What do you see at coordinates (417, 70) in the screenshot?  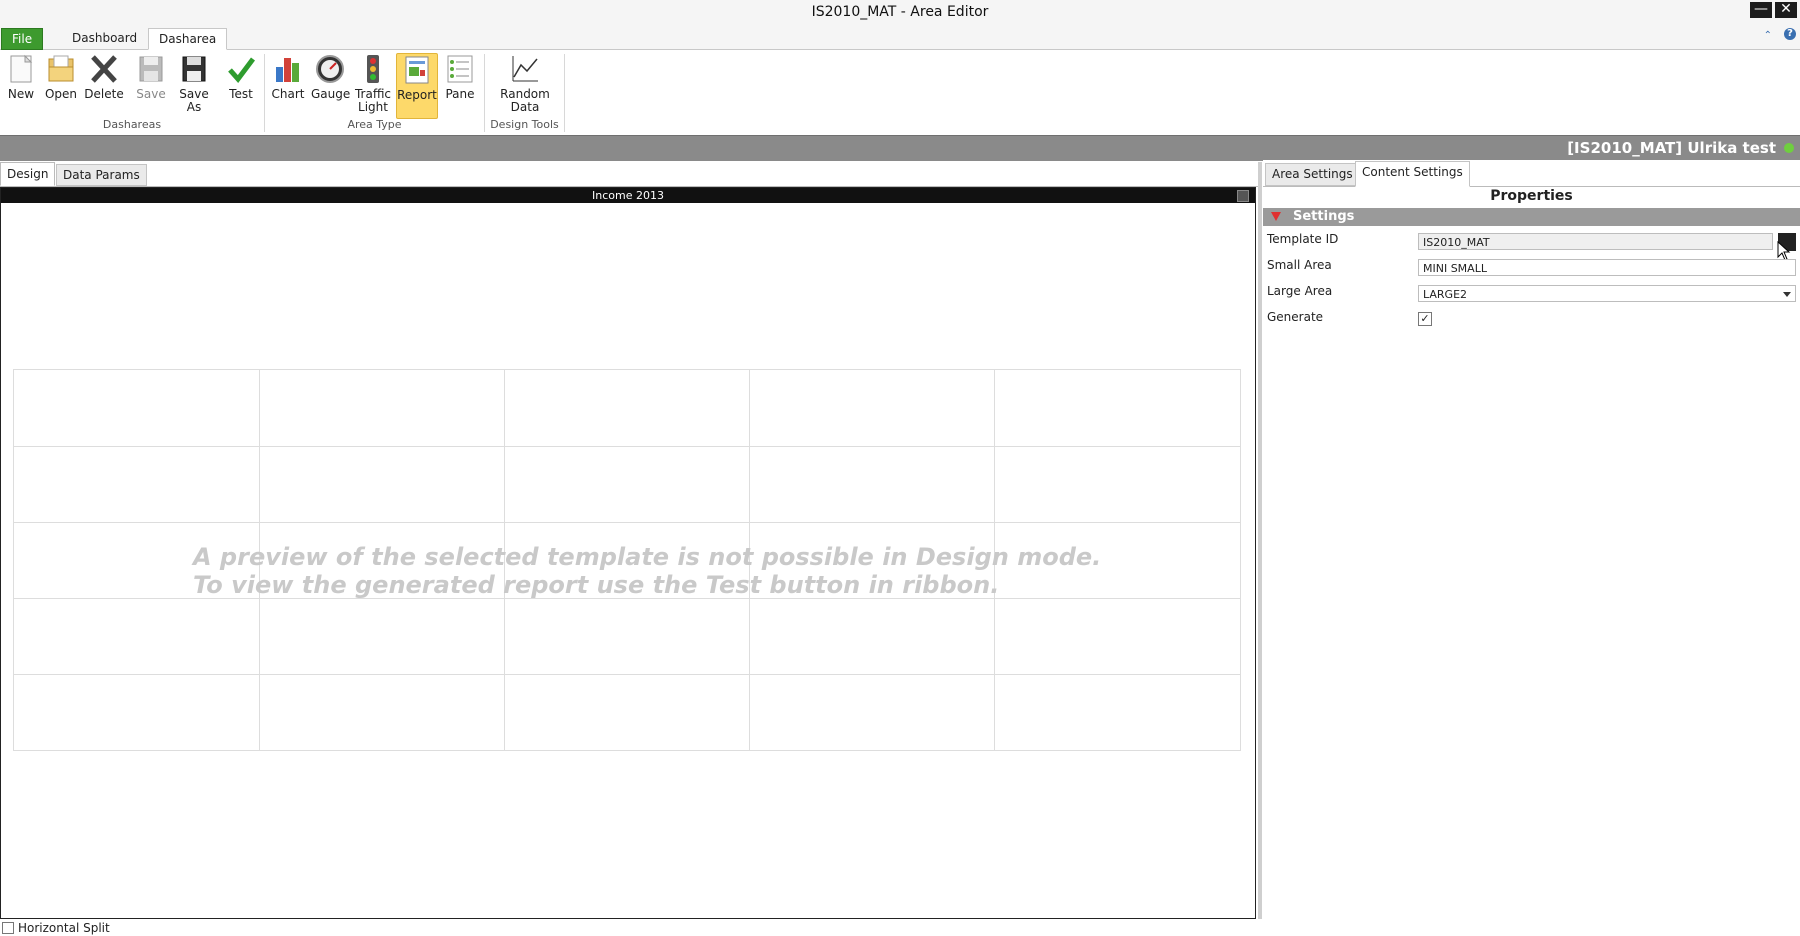 I see `report-icon` at bounding box center [417, 70].